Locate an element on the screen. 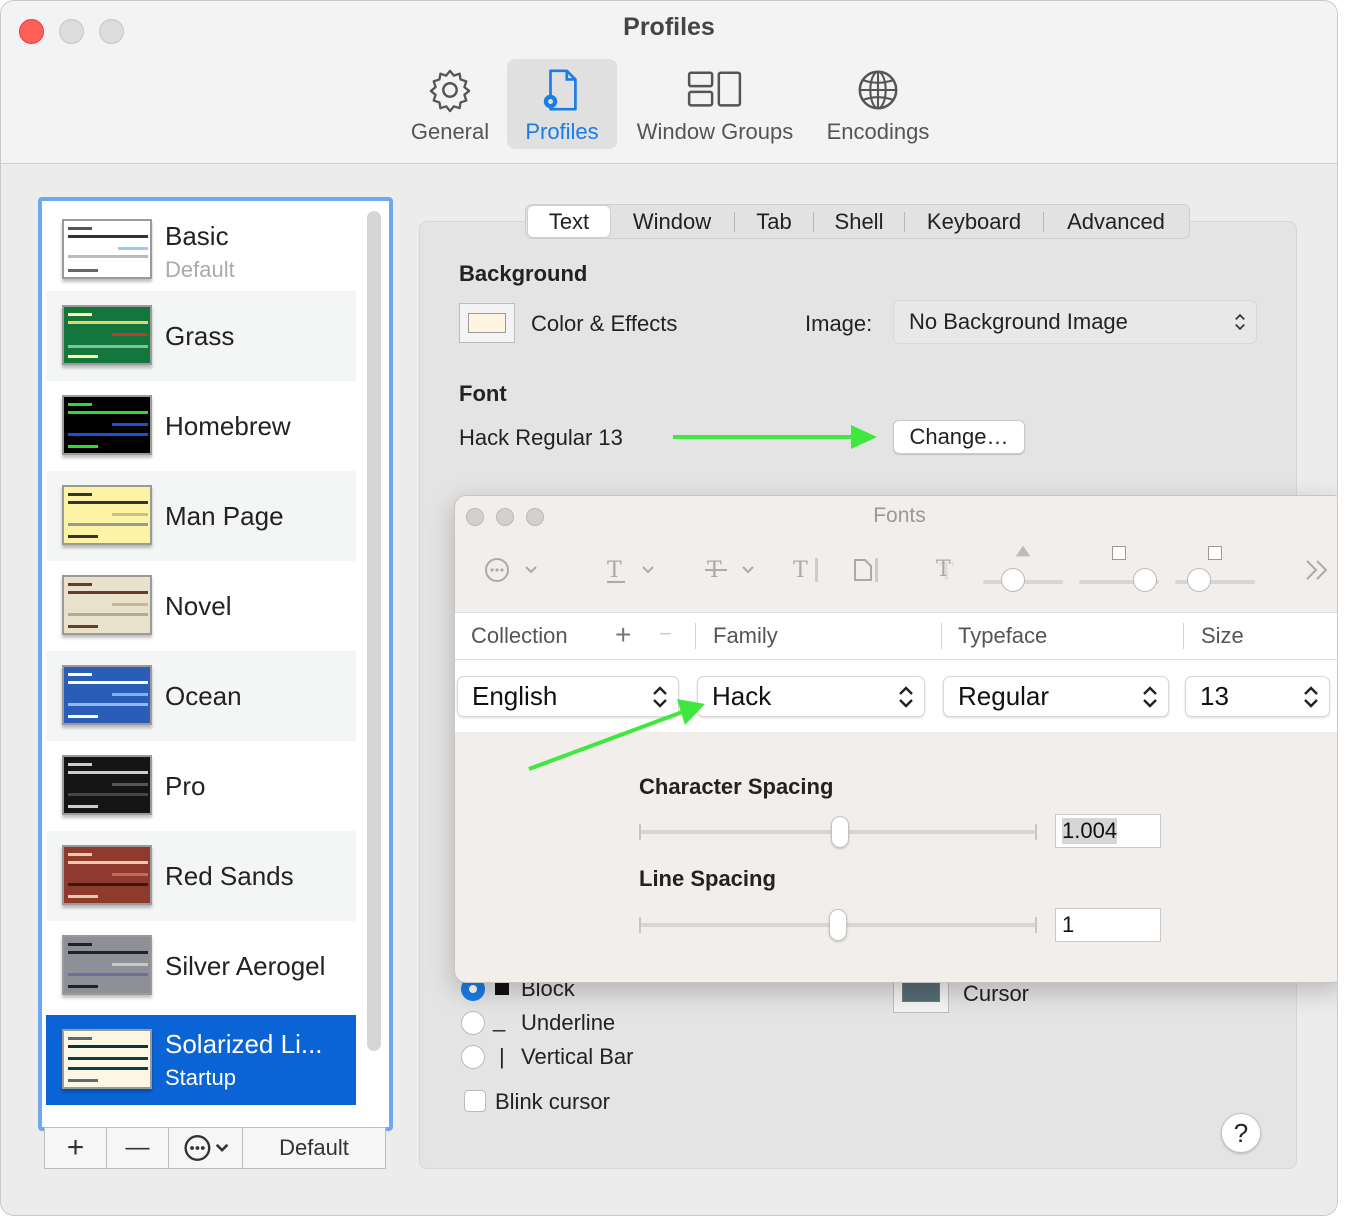  profile-actions-button is located at coordinates (206, 1148).